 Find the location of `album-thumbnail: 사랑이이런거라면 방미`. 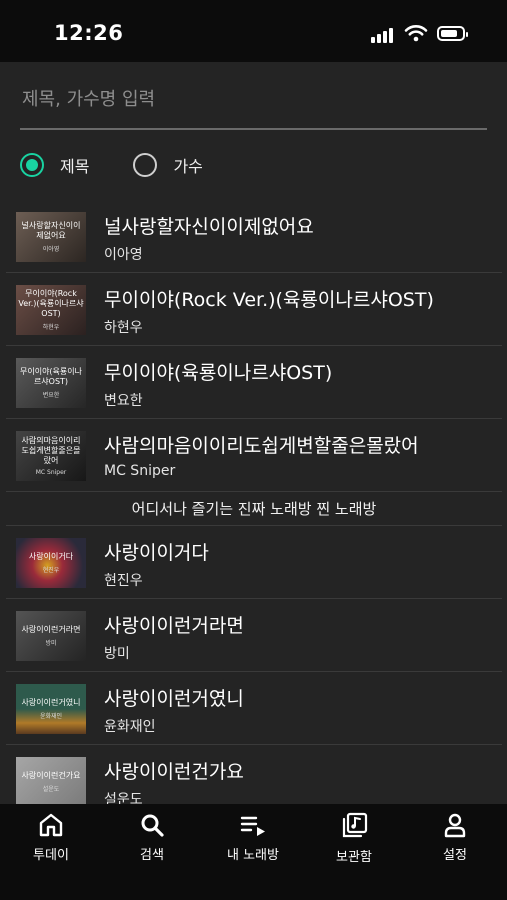

album-thumbnail: 사랑이이런거라면 방미 is located at coordinates (51, 636).